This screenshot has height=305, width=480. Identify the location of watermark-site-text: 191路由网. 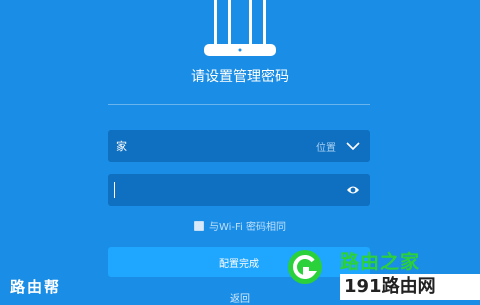
(410, 287).